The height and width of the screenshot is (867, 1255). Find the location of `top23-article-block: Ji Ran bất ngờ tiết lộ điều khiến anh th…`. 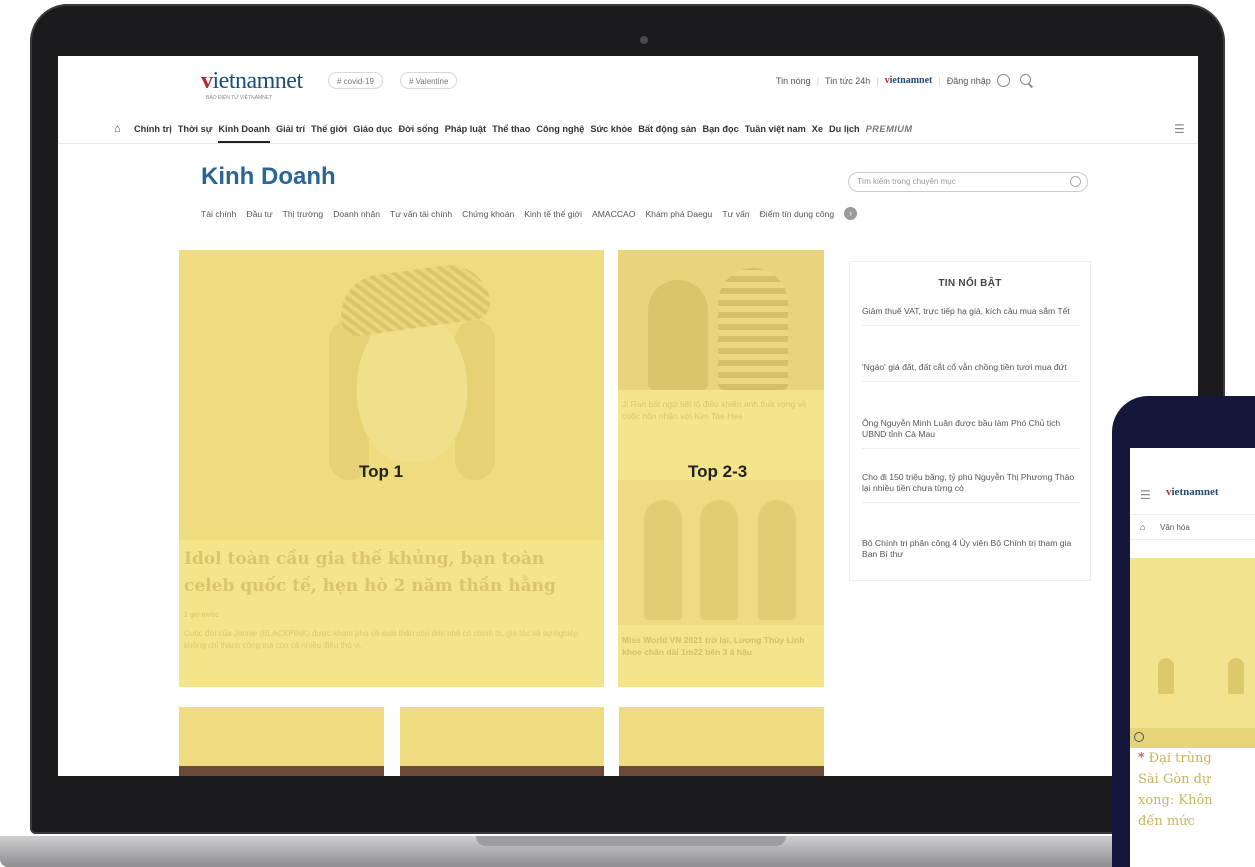

top23-article-block: Ji Ran bất ngờ tiết lộ điều khiến anh th… is located at coordinates (721, 468).